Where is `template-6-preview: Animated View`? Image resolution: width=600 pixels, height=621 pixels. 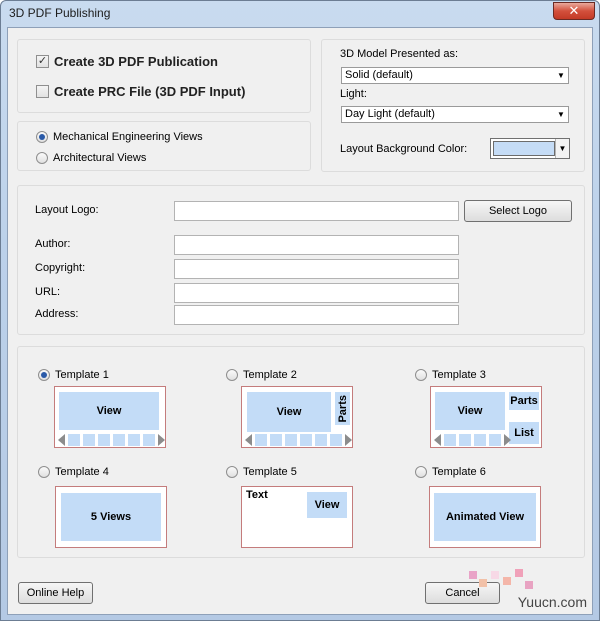
template-6-preview: Animated View is located at coordinates (485, 517).